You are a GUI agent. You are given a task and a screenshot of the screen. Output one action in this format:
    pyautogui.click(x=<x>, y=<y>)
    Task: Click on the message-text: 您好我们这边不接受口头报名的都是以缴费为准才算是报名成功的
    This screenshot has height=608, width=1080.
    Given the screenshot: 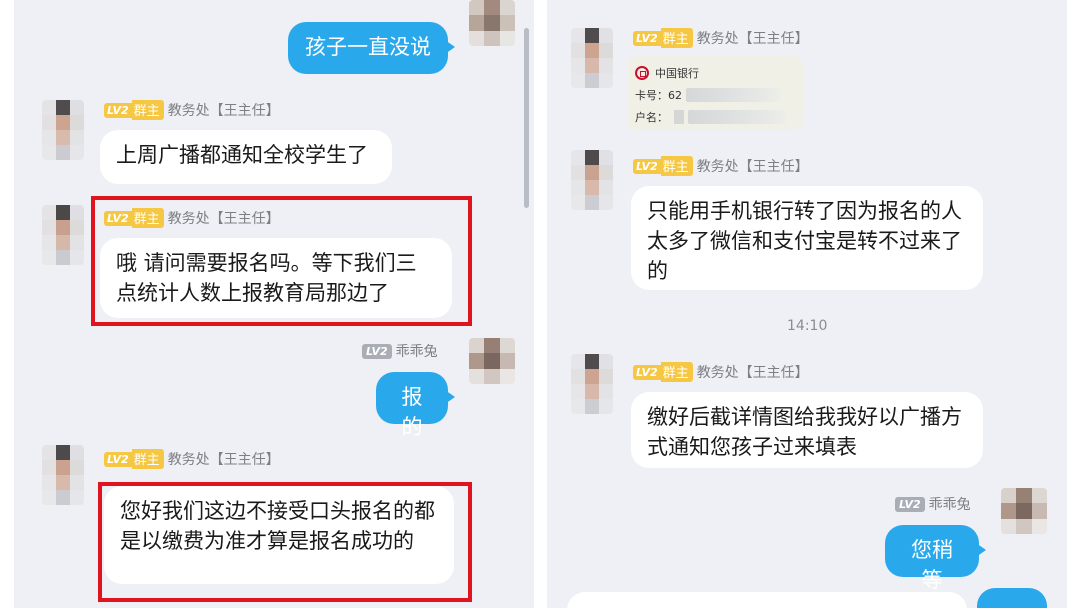 What is the action you would take?
    pyautogui.click(x=277, y=526)
    